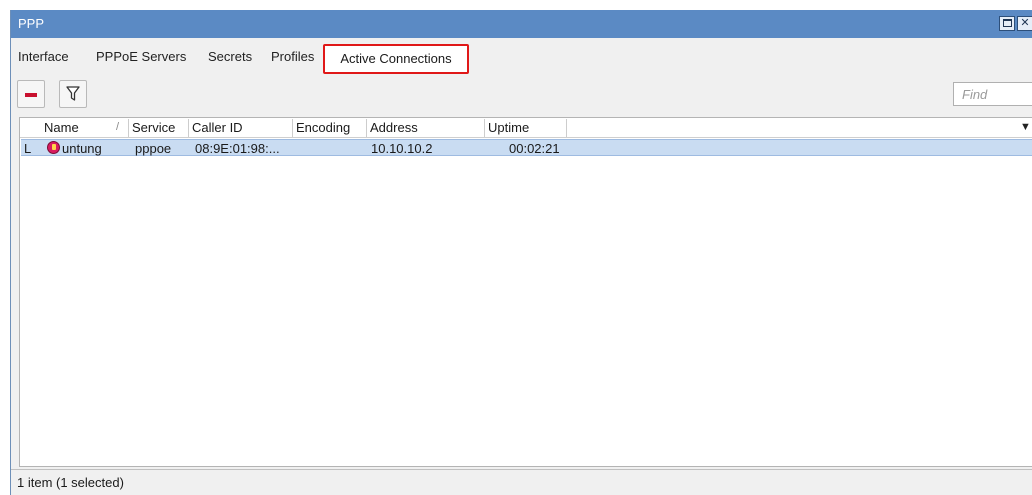  I want to click on sort-indicator: /, so click(118, 127).